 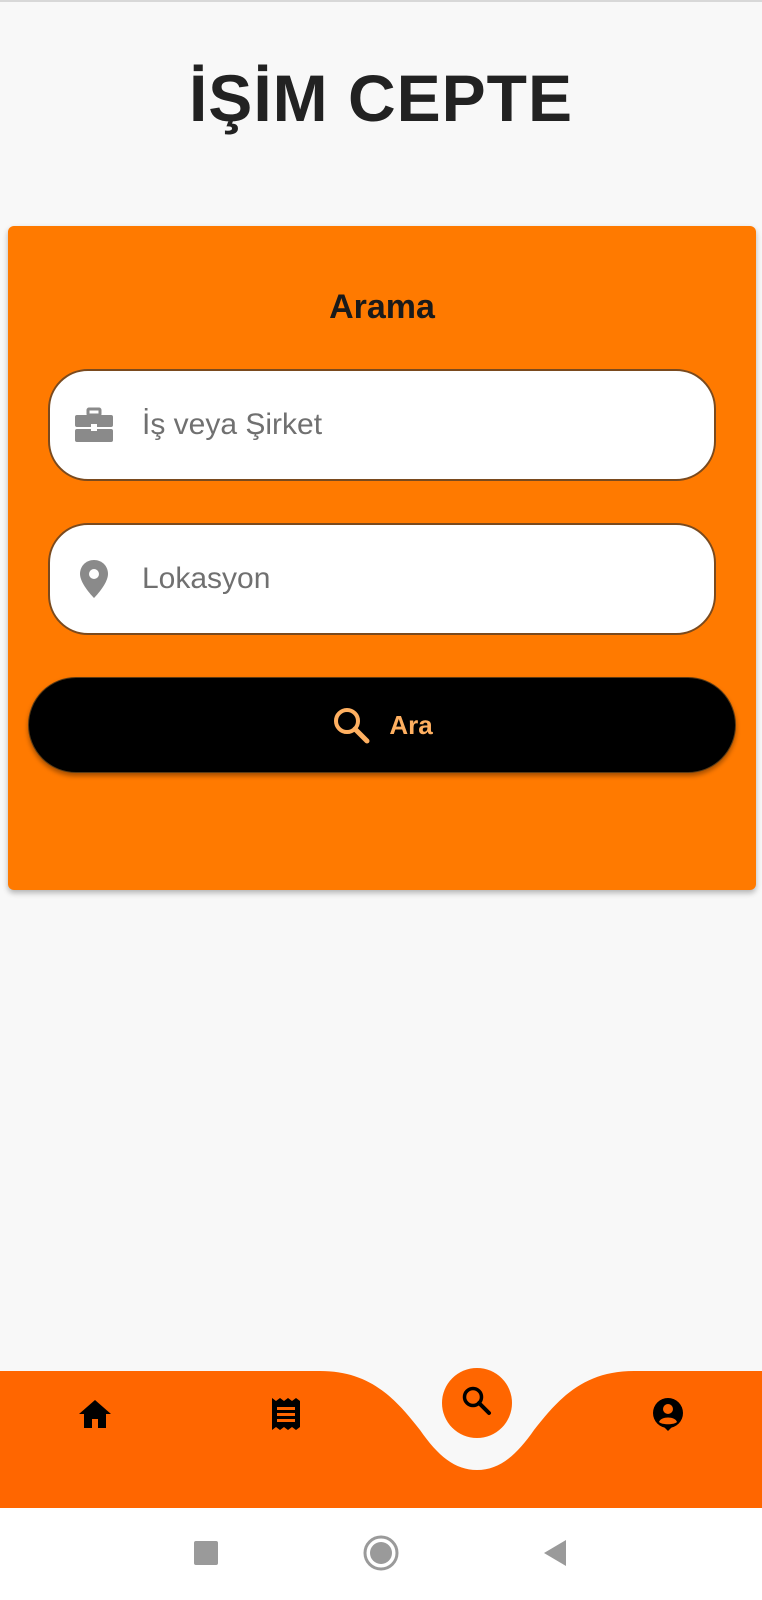 I want to click on briefcase-icon, so click(x=94, y=425).